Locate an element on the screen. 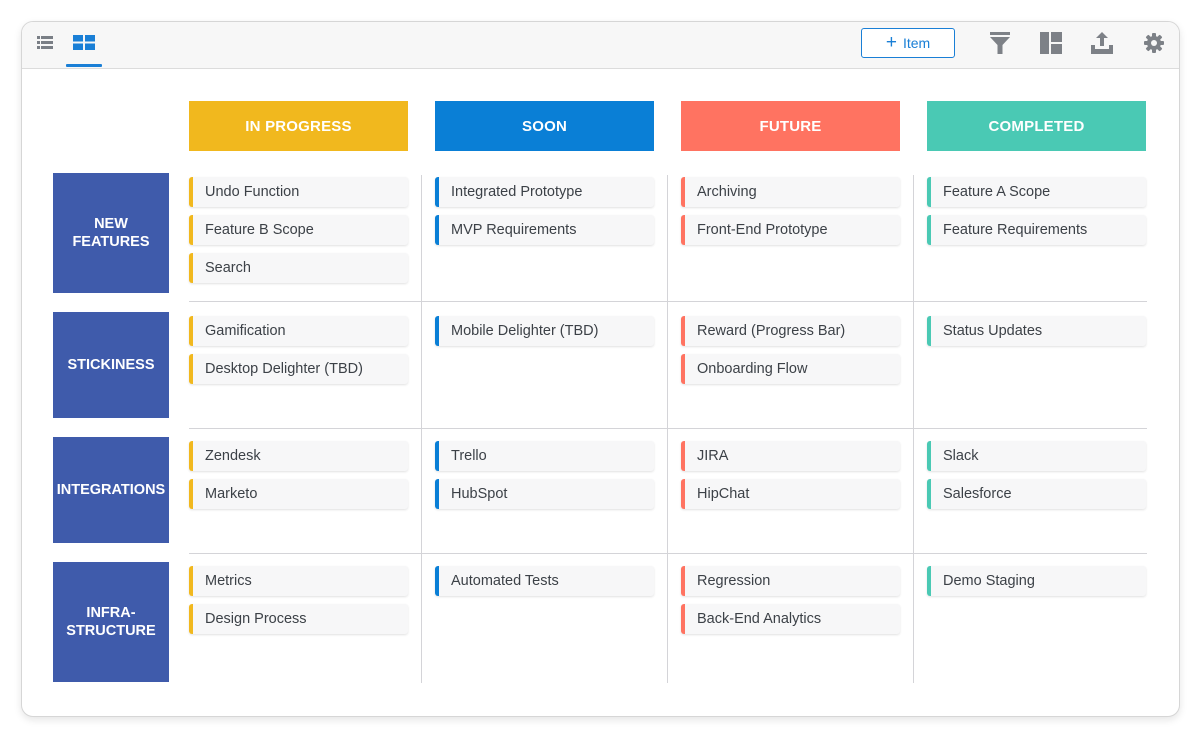  board-cell: Automated Tests is located at coordinates (544, 585).